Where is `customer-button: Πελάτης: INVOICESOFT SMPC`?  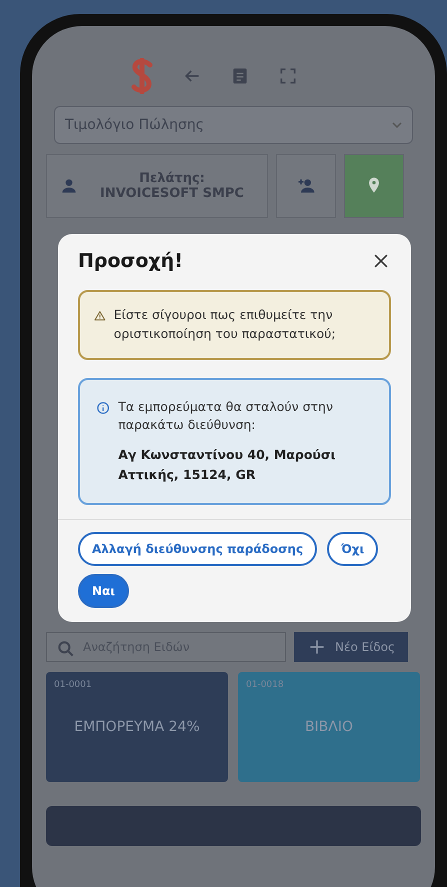 customer-button: Πελάτης: INVOICESOFT SMPC is located at coordinates (157, 186).